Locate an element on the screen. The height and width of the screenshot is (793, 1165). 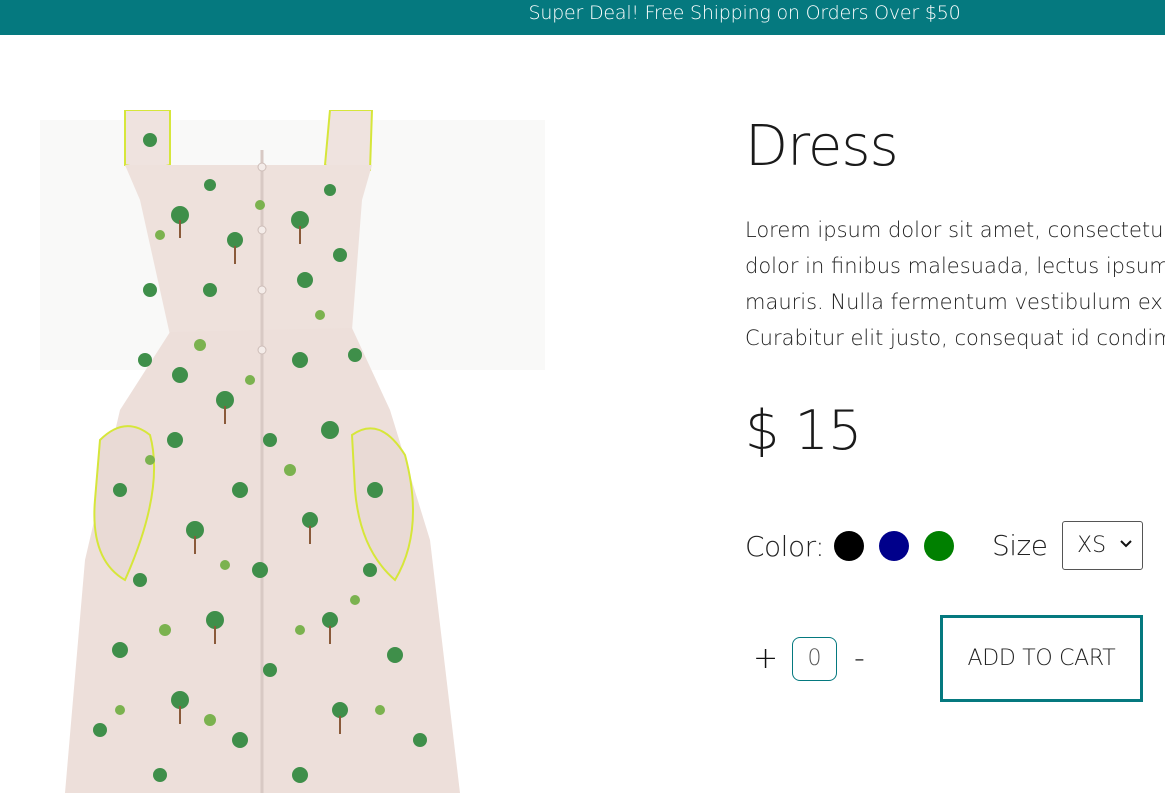
size-select: XS is located at coordinates (1102, 545).